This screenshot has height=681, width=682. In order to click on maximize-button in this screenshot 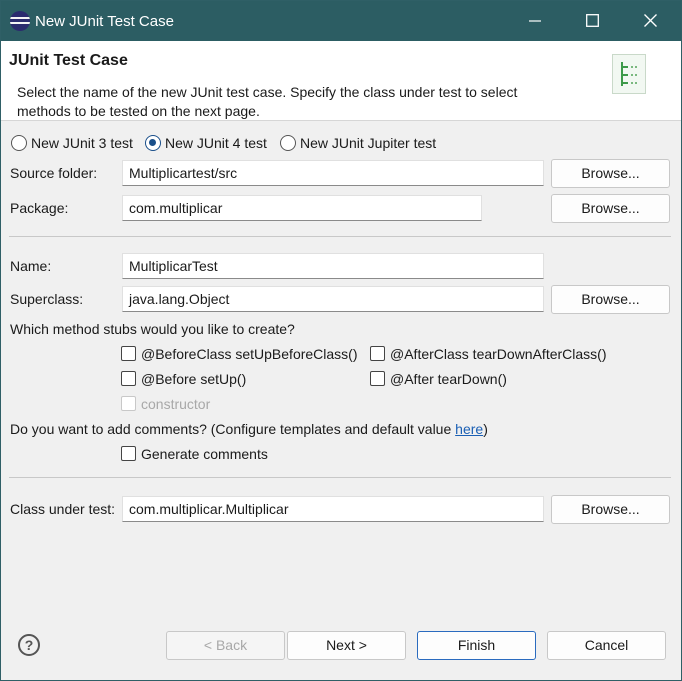, I will do `click(592, 21)`.